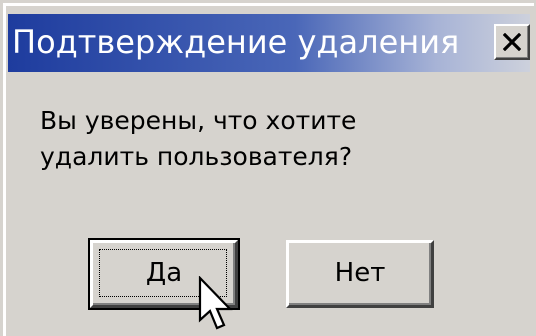 This screenshot has height=336, width=536. I want to click on message-line-2: удалить пользователя?, so click(196, 156).